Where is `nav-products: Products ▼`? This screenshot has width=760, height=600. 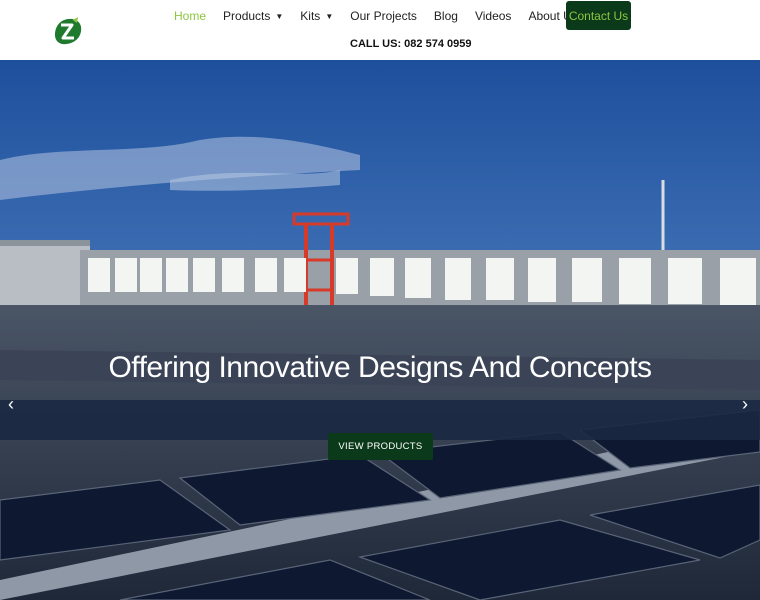
nav-products: Products ▼ is located at coordinates (253, 16).